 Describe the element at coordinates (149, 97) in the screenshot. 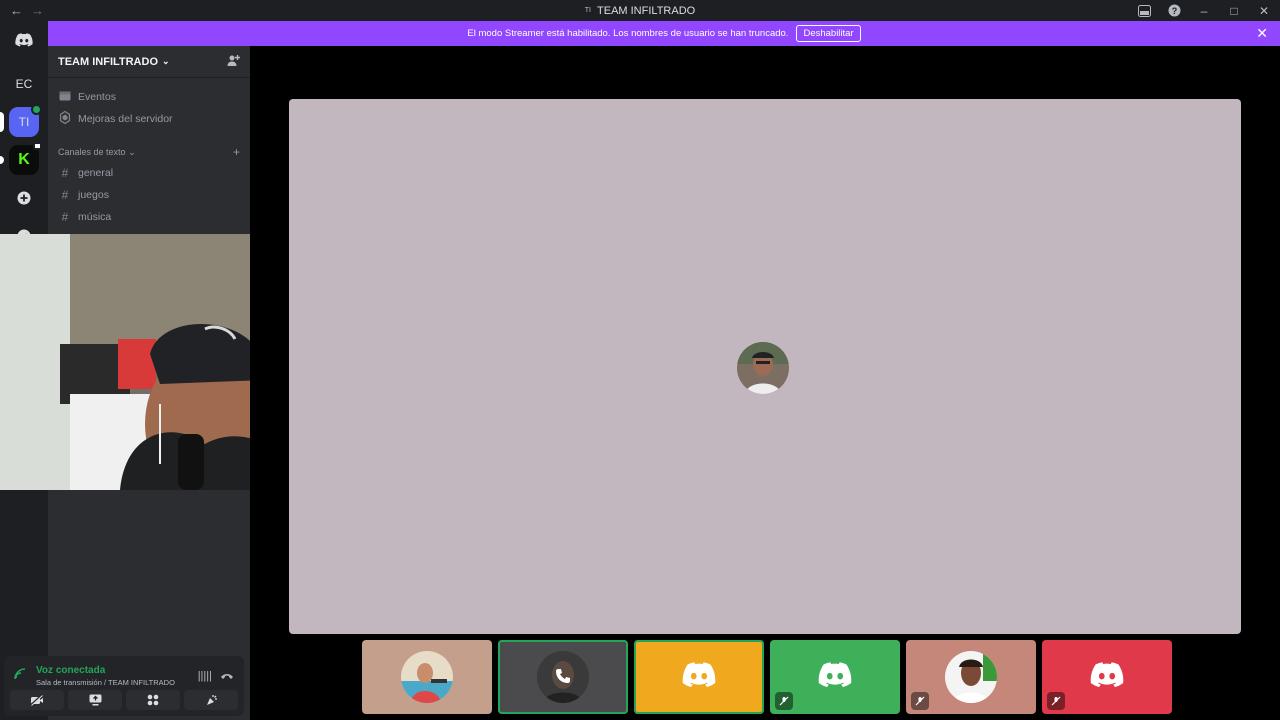

I see `sidebar-item-events: Eventos` at that location.